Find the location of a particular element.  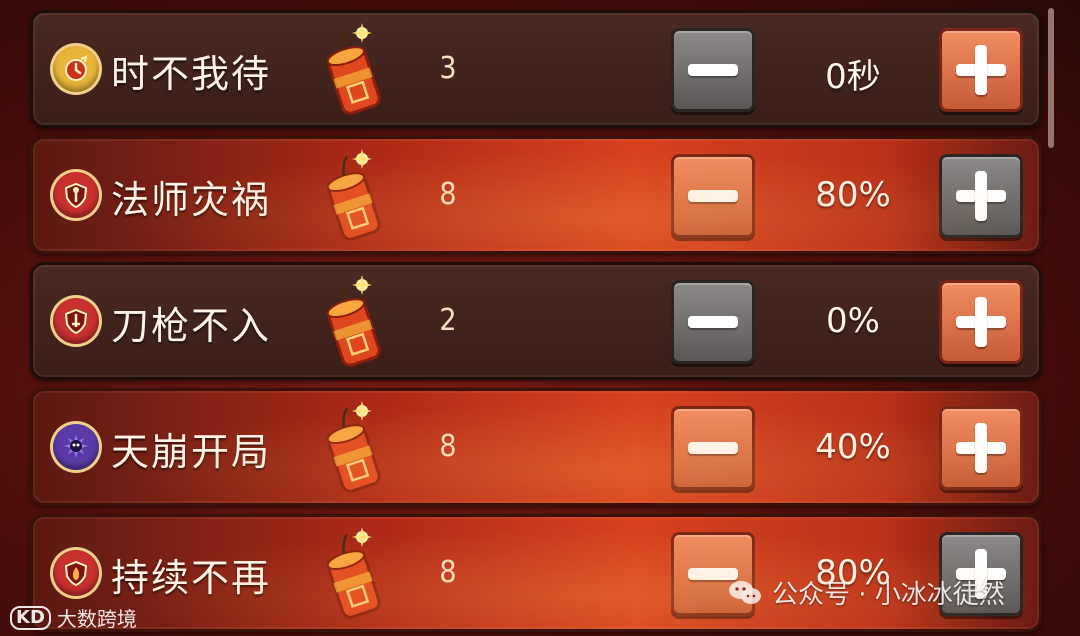

trait-value: 0% is located at coordinates (853, 321).